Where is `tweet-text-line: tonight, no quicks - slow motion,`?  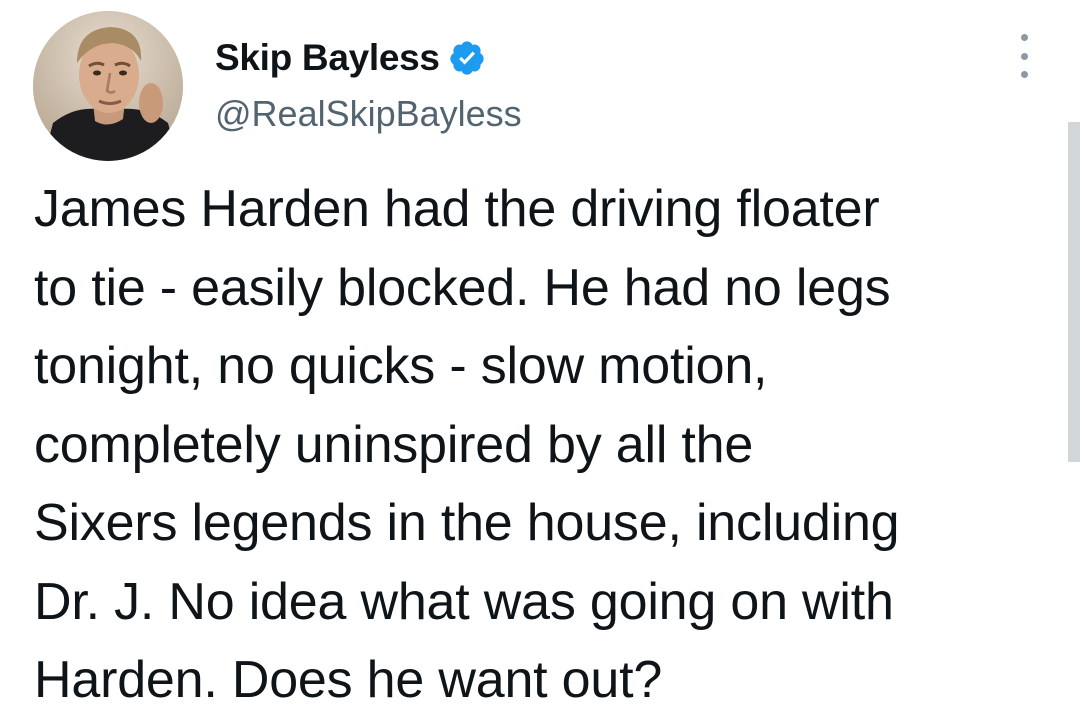
tweet-text-line: tonight, no quicks - slow motion, is located at coordinates (401, 366).